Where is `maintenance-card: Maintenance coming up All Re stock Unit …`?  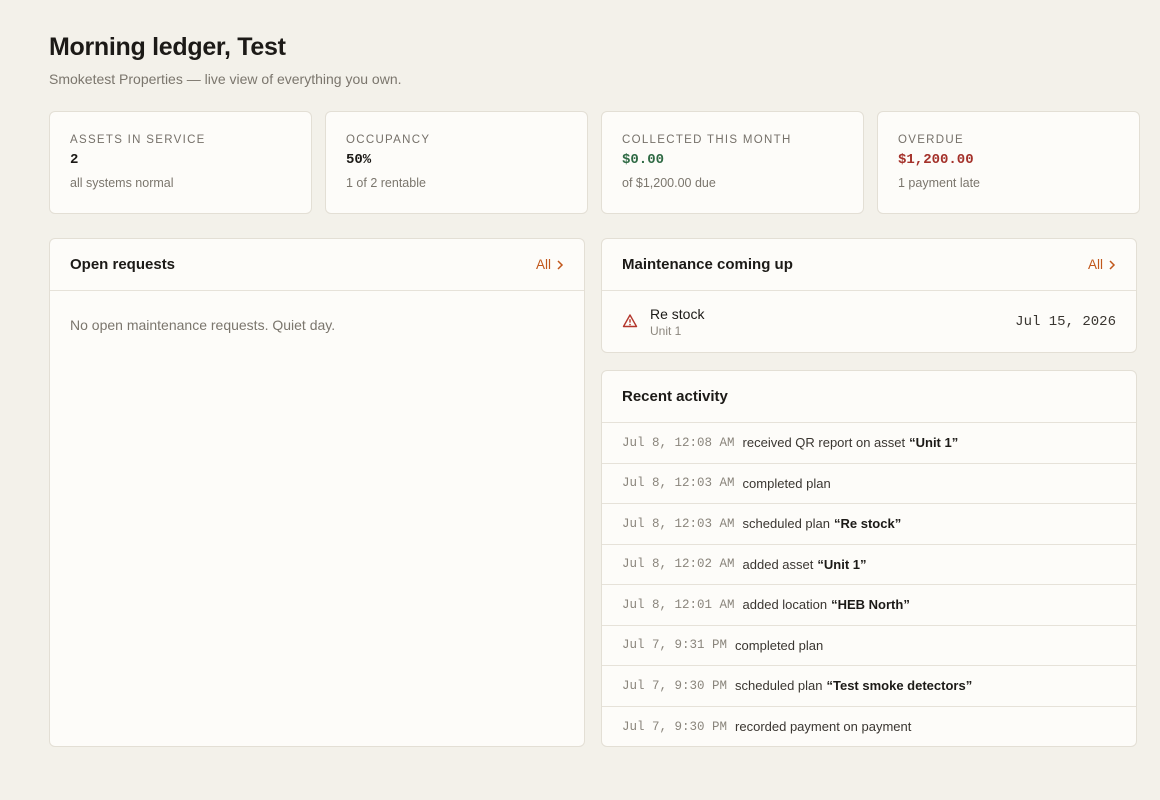
maintenance-card: Maintenance coming up All Re stock Unit … is located at coordinates (869, 295).